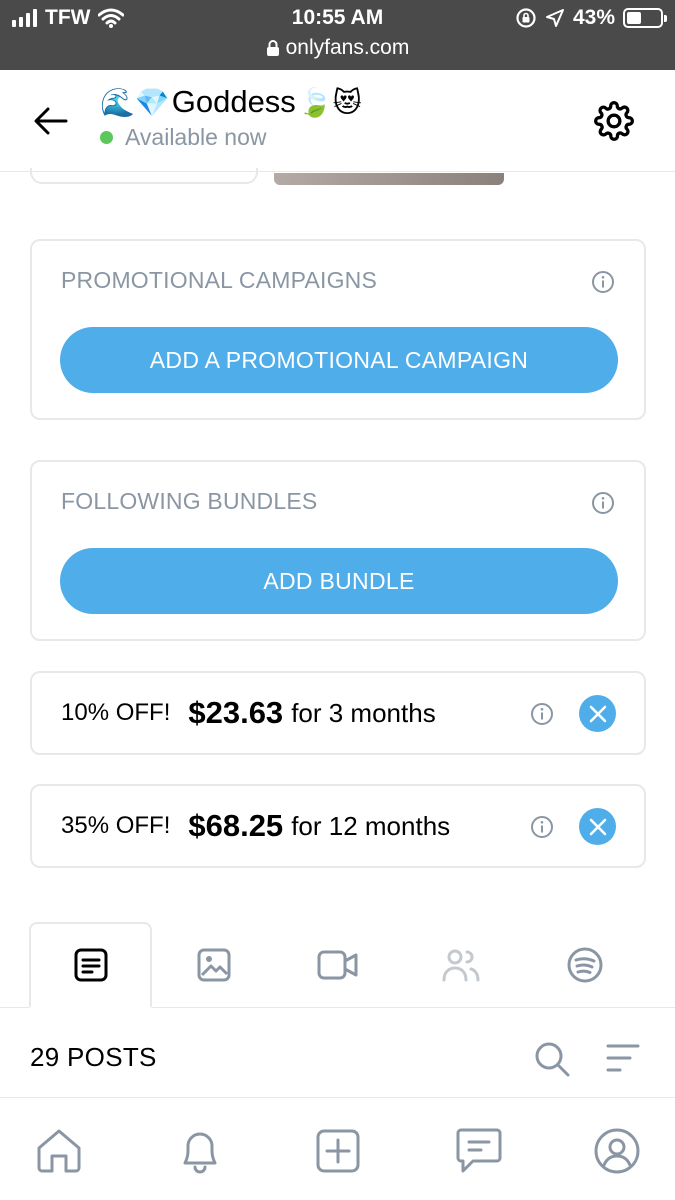  I want to click on bundle-discount: 10% OFF!, so click(116, 712).